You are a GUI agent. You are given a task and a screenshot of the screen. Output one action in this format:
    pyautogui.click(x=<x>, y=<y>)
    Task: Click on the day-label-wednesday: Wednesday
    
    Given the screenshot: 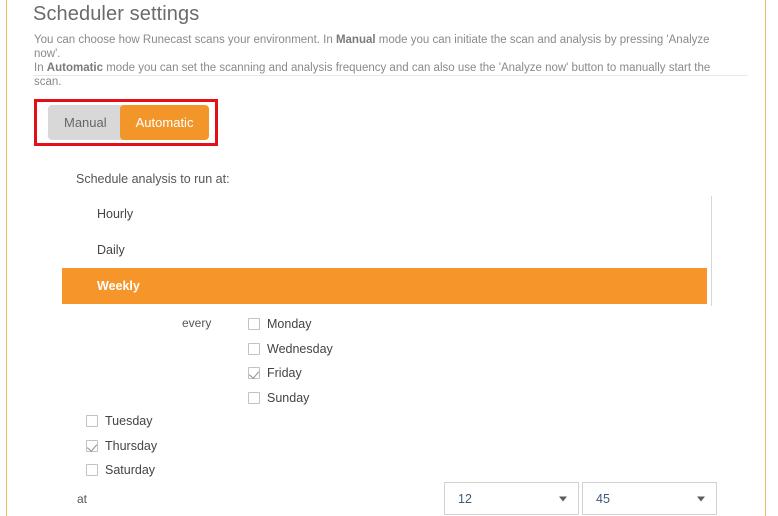 What is the action you would take?
    pyautogui.click(x=300, y=348)
    